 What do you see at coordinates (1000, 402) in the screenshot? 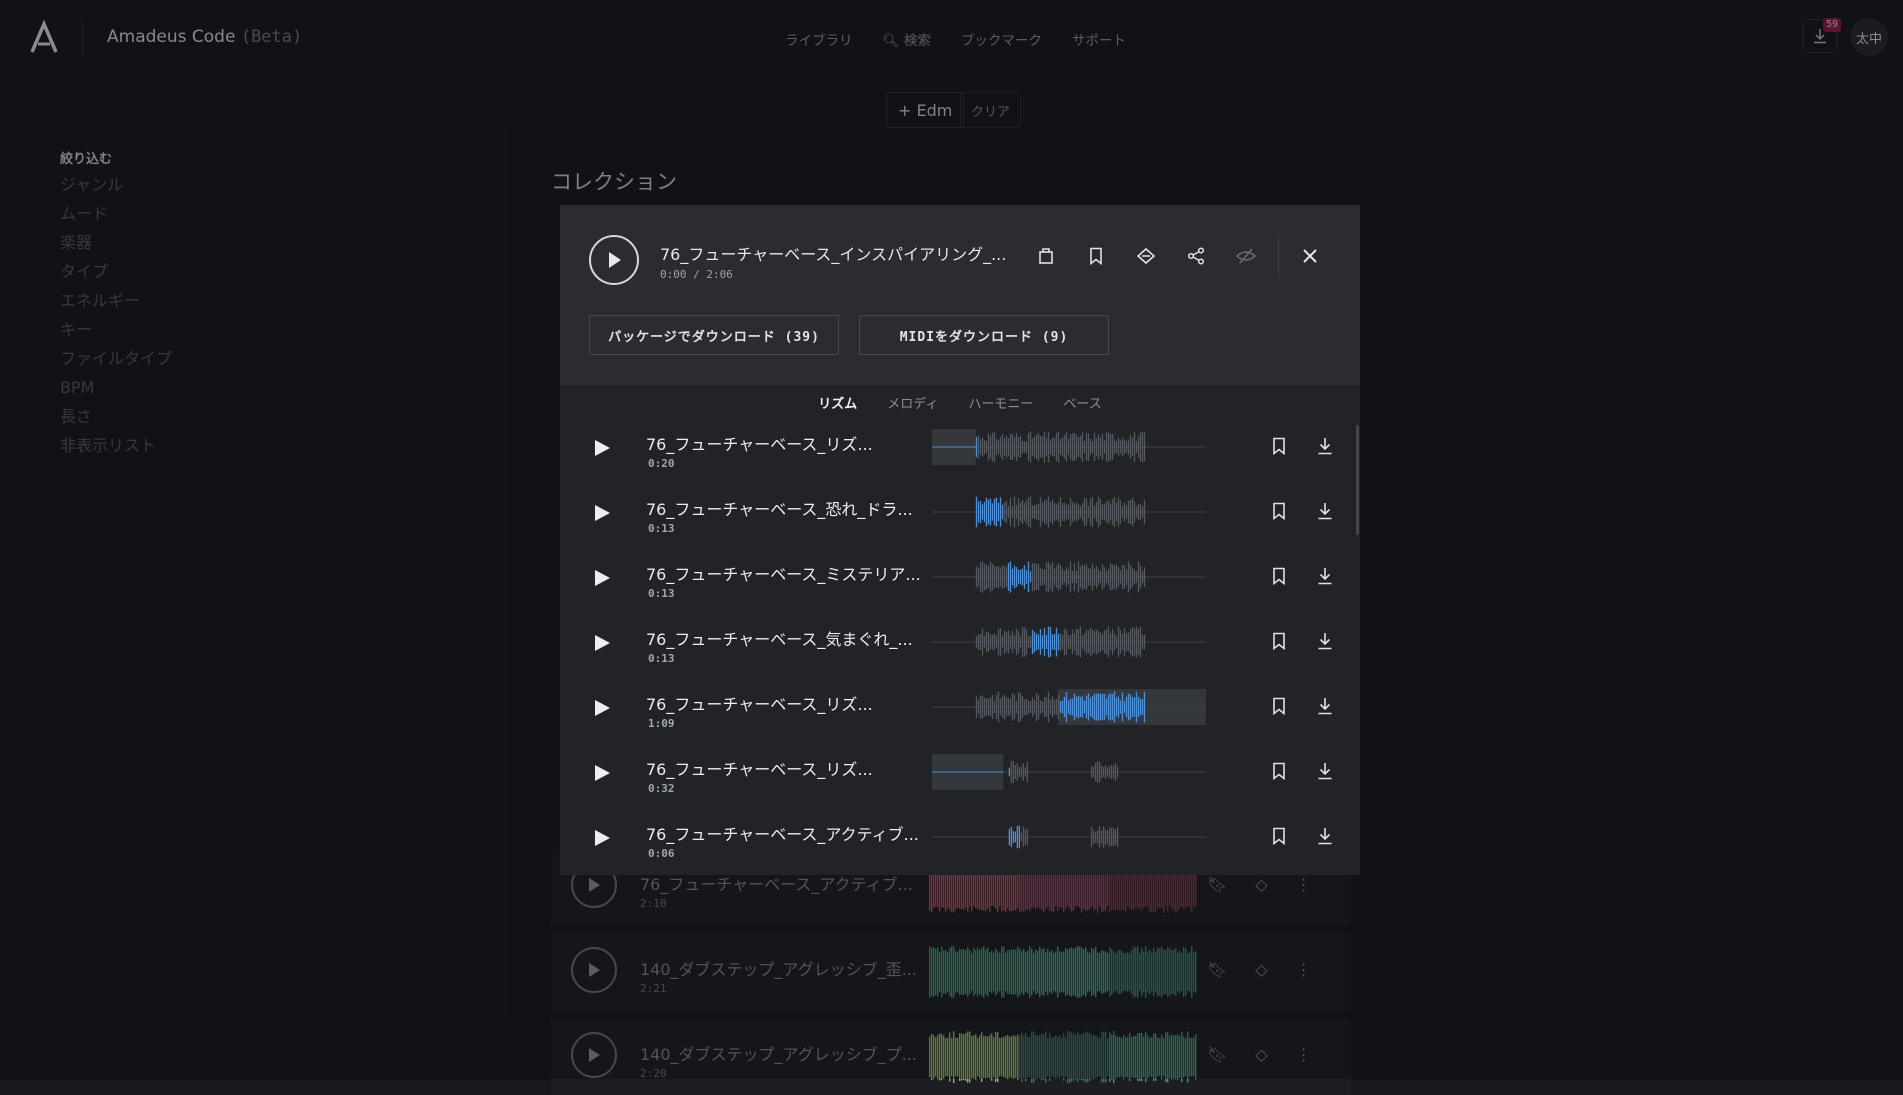
I see `tab-harmony: ハーモニー` at bounding box center [1000, 402].